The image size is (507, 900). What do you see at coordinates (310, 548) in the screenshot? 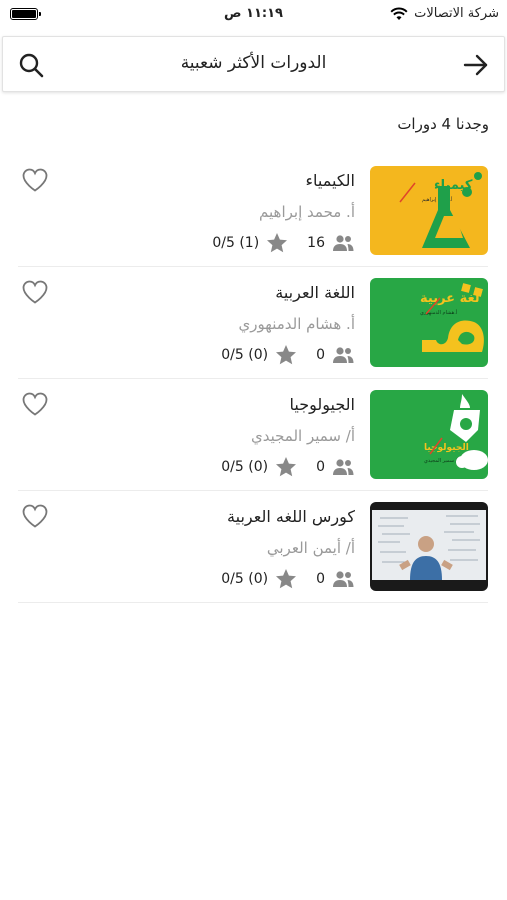
I see `course-teacher: أ/ أيمن العربي` at bounding box center [310, 548].